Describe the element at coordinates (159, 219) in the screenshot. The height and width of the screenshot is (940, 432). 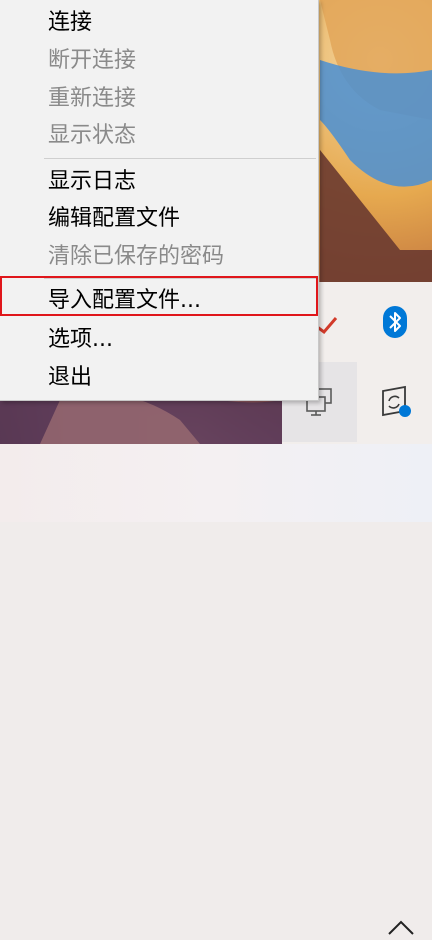
I see `menu-item-edit-config: 编辑配置文件` at that location.